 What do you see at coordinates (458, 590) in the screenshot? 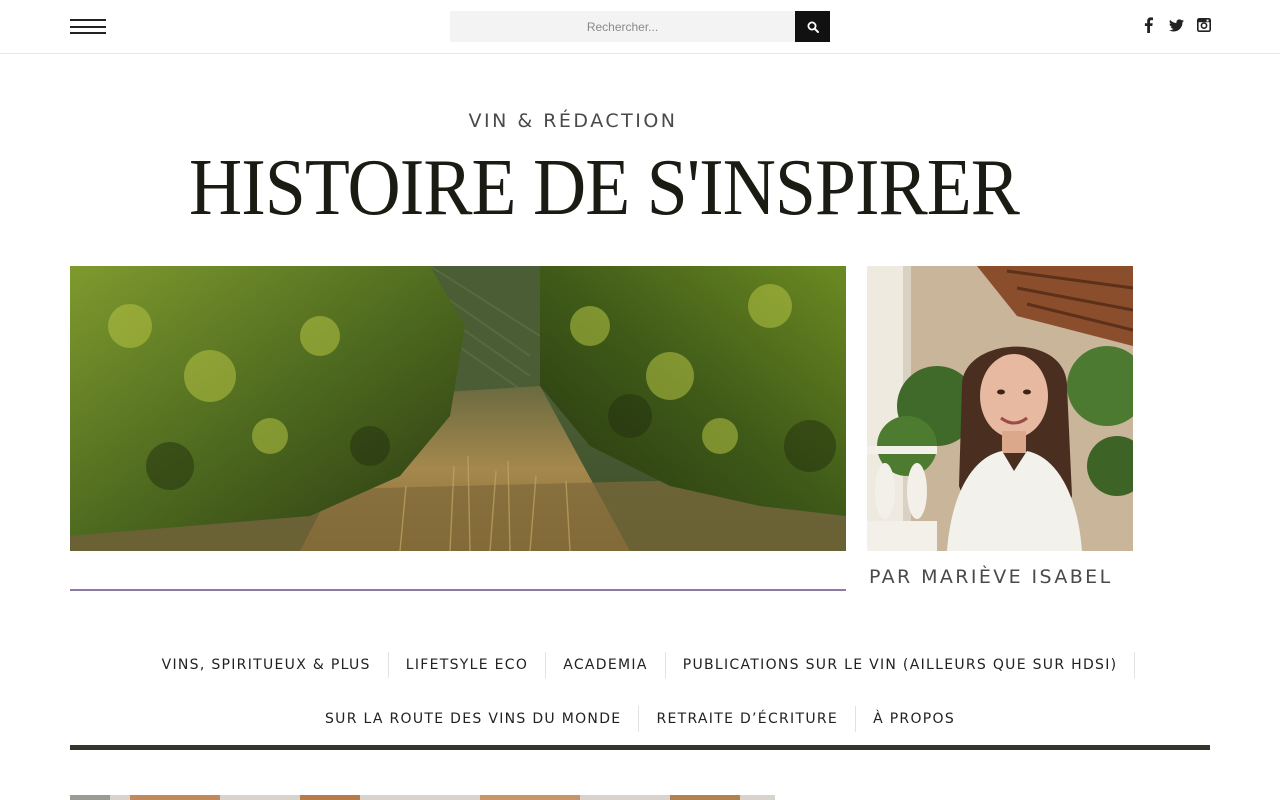
I see `accent-divider` at bounding box center [458, 590].